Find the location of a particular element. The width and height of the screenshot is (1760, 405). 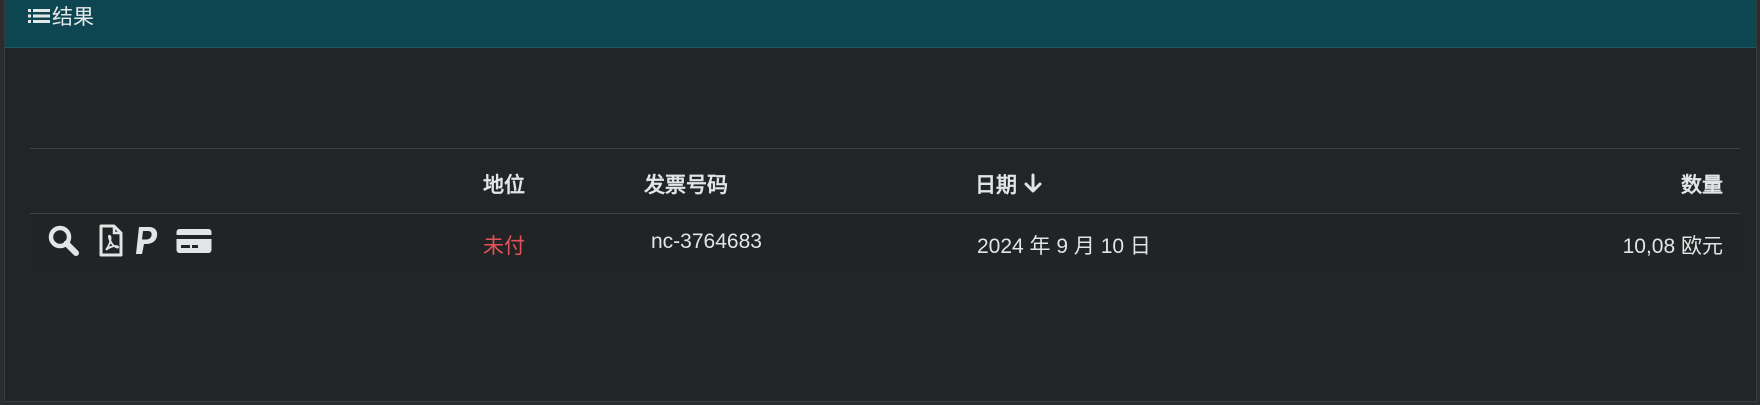

column-header-invoice-number: 发票号码 is located at coordinates (686, 184).